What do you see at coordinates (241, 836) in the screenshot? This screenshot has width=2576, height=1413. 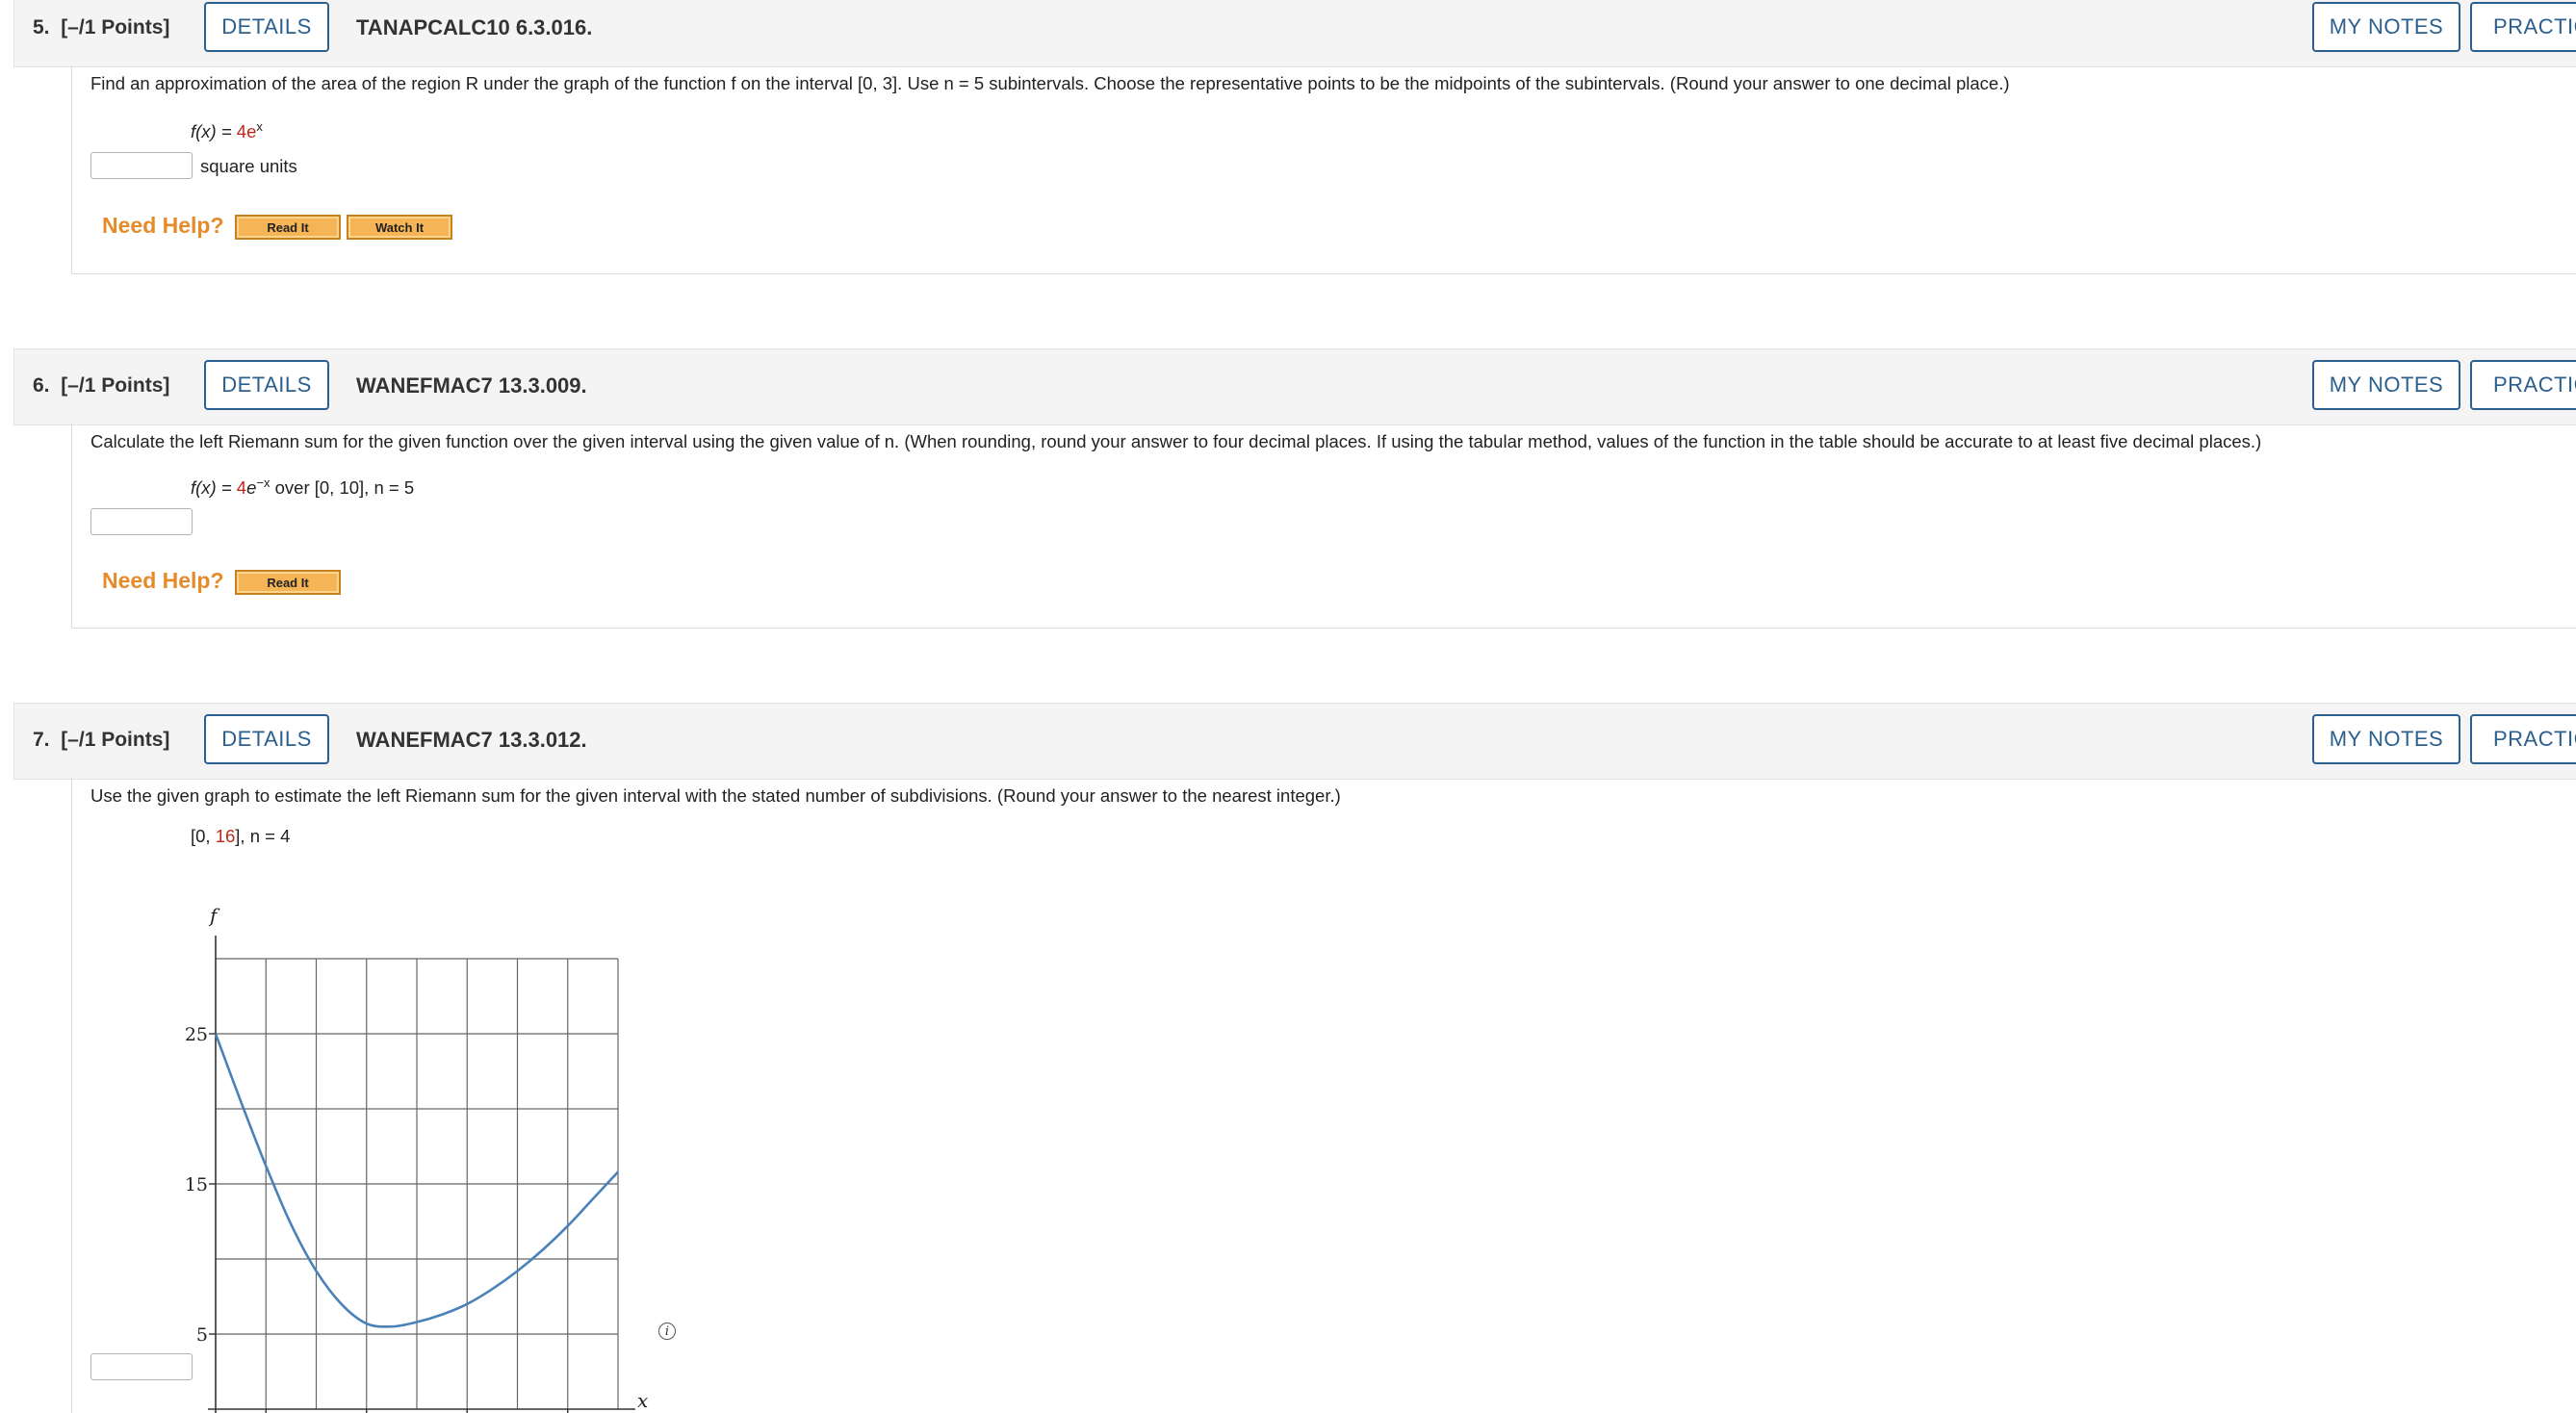 I see `interval-text: [0, 16], n = 4` at bounding box center [241, 836].